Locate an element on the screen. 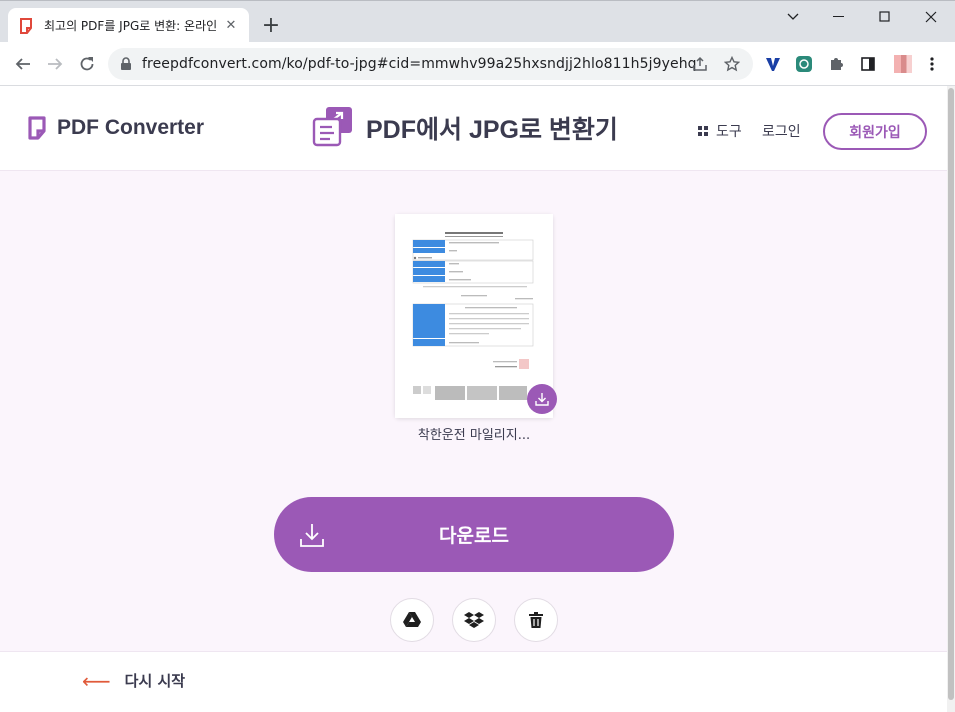 The image size is (955, 712). tab-close-icon: ✕ is located at coordinates (231, 26).